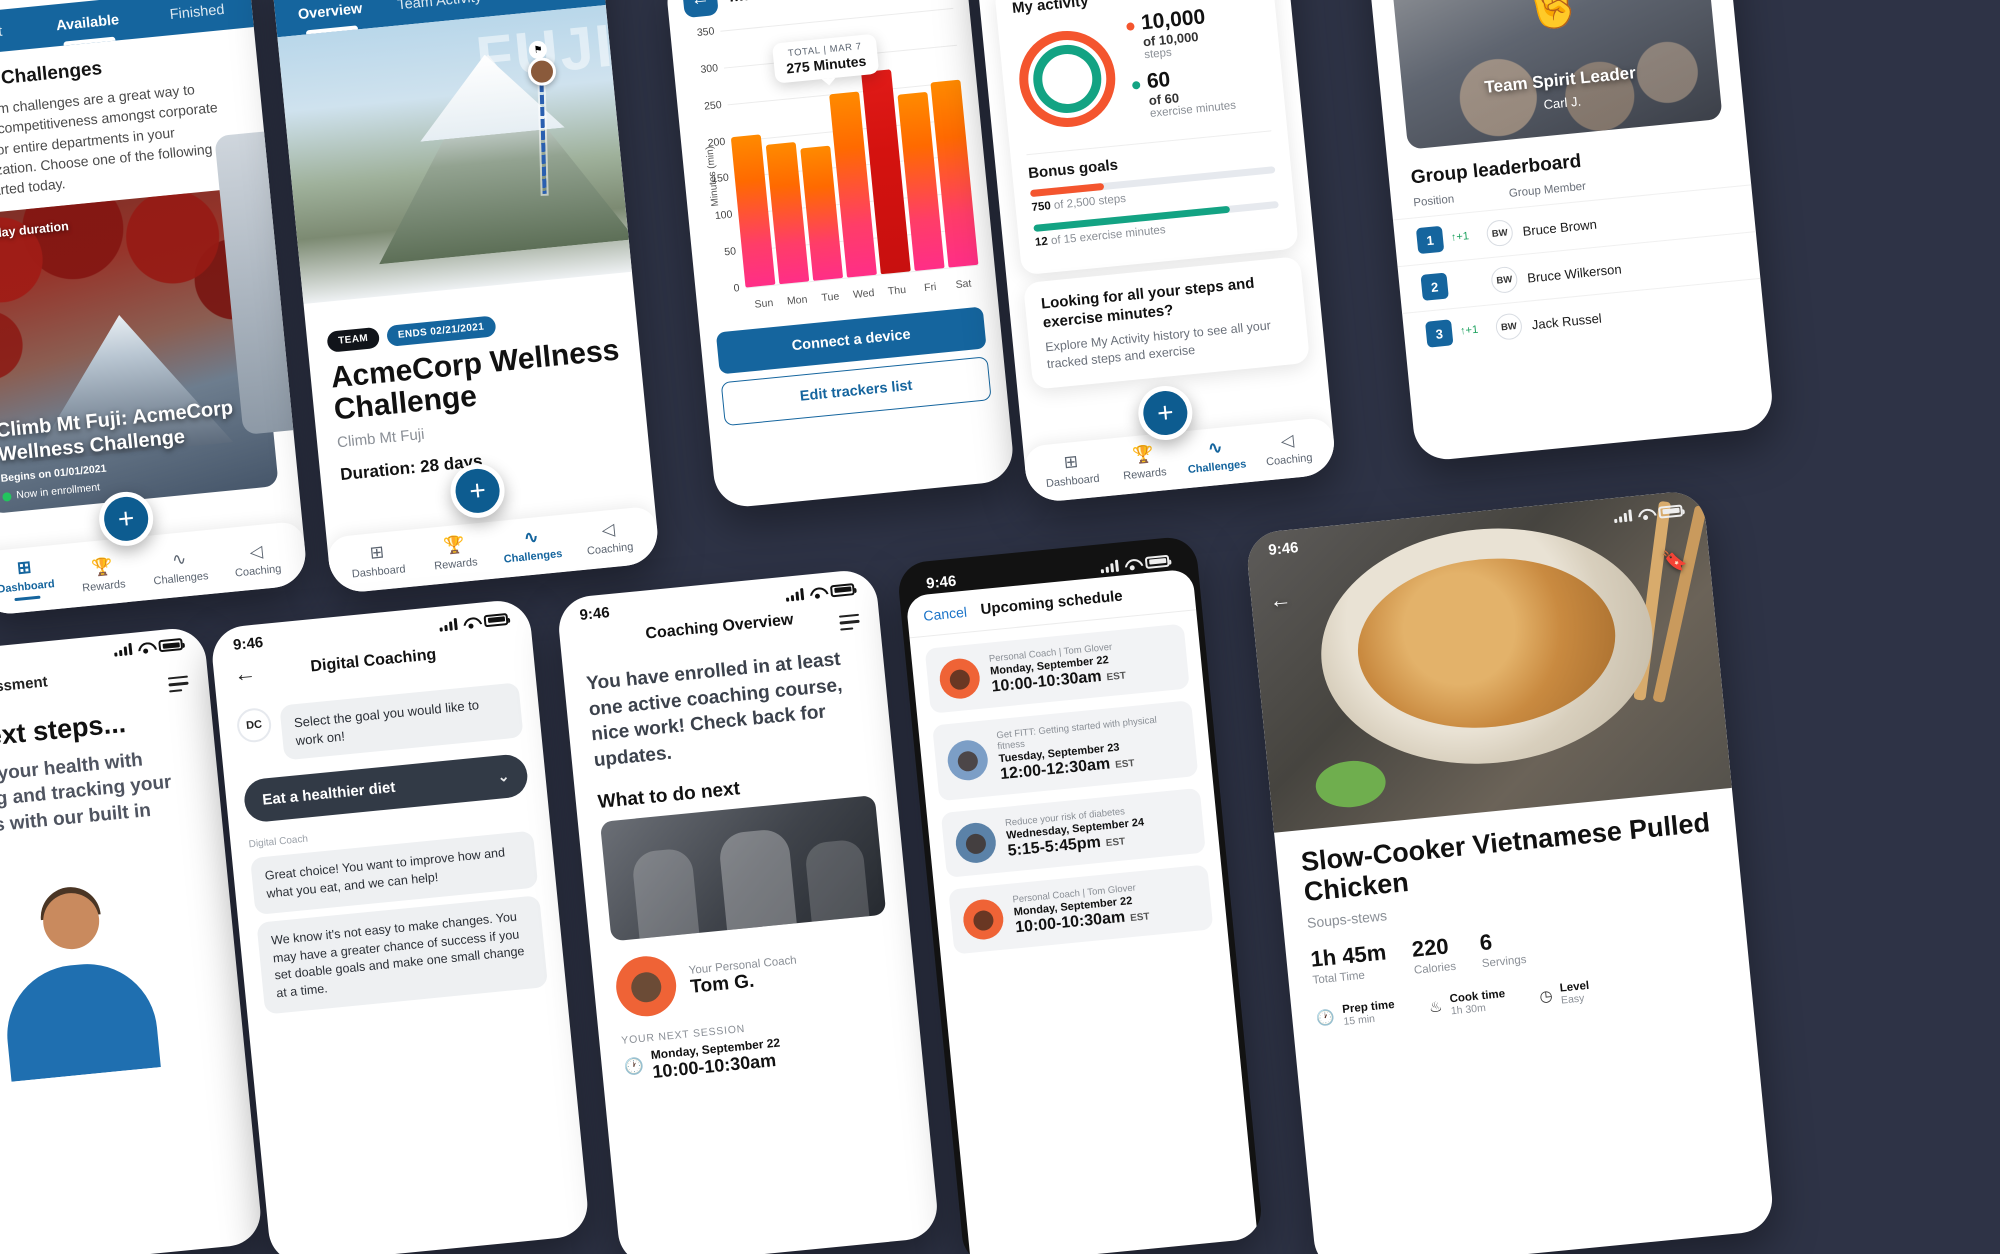  What do you see at coordinates (723, 215) in the screenshot?
I see `y-axis-tick: 100` at bounding box center [723, 215].